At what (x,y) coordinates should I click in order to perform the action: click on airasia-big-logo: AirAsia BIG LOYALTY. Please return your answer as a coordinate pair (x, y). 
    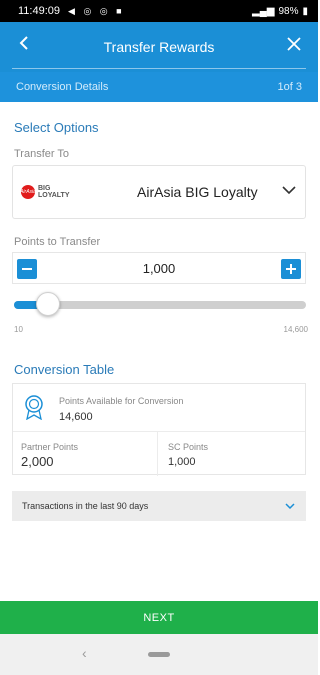
    Looking at the image, I should click on (45, 192).